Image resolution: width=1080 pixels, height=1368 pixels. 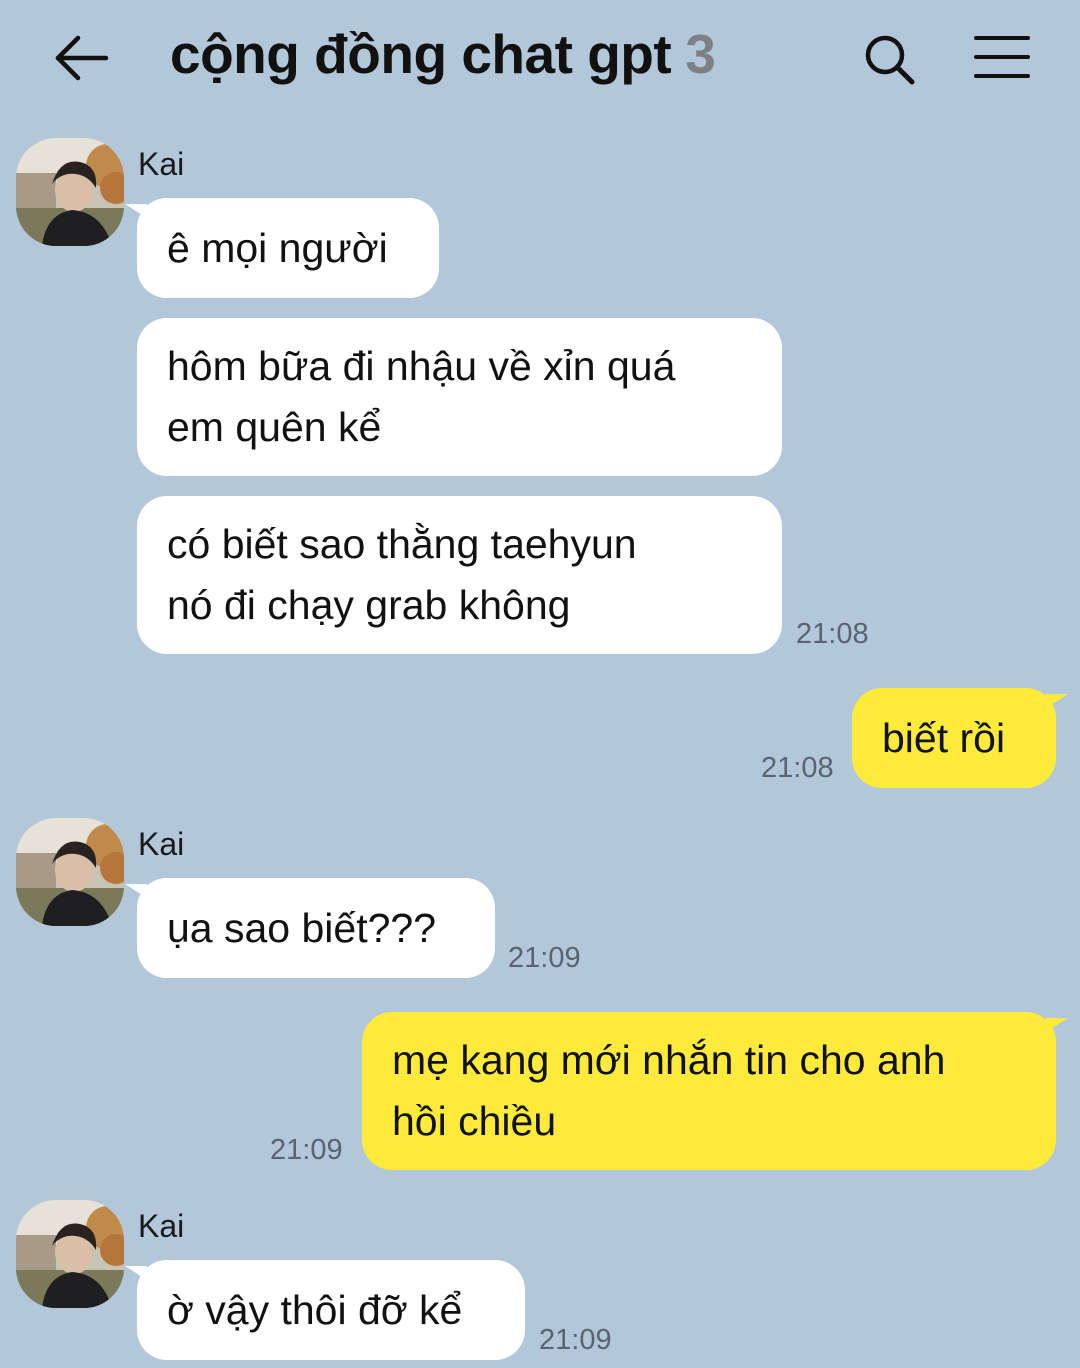 I want to click on message-text-line: em quên kể, so click(x=274, y=427).